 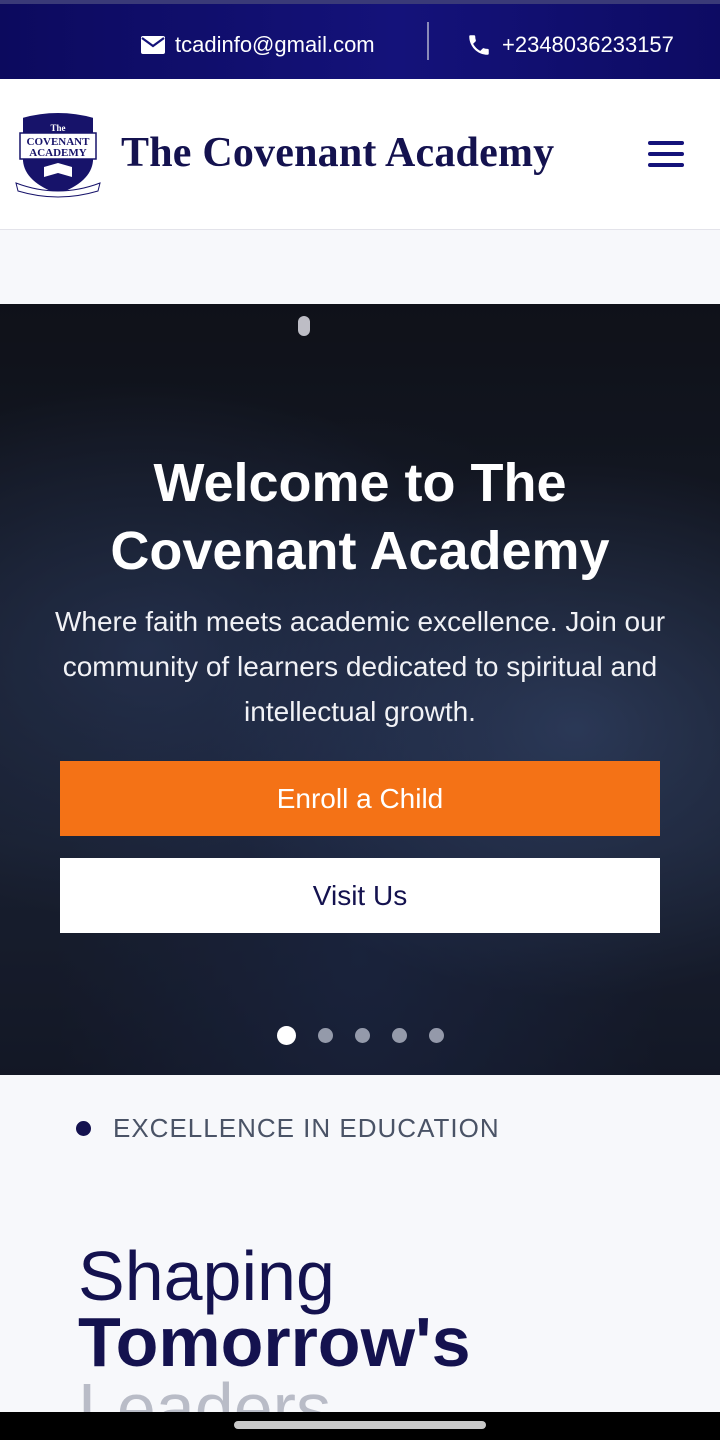 I want to click on contact-divider, so click(x=428, y=41).